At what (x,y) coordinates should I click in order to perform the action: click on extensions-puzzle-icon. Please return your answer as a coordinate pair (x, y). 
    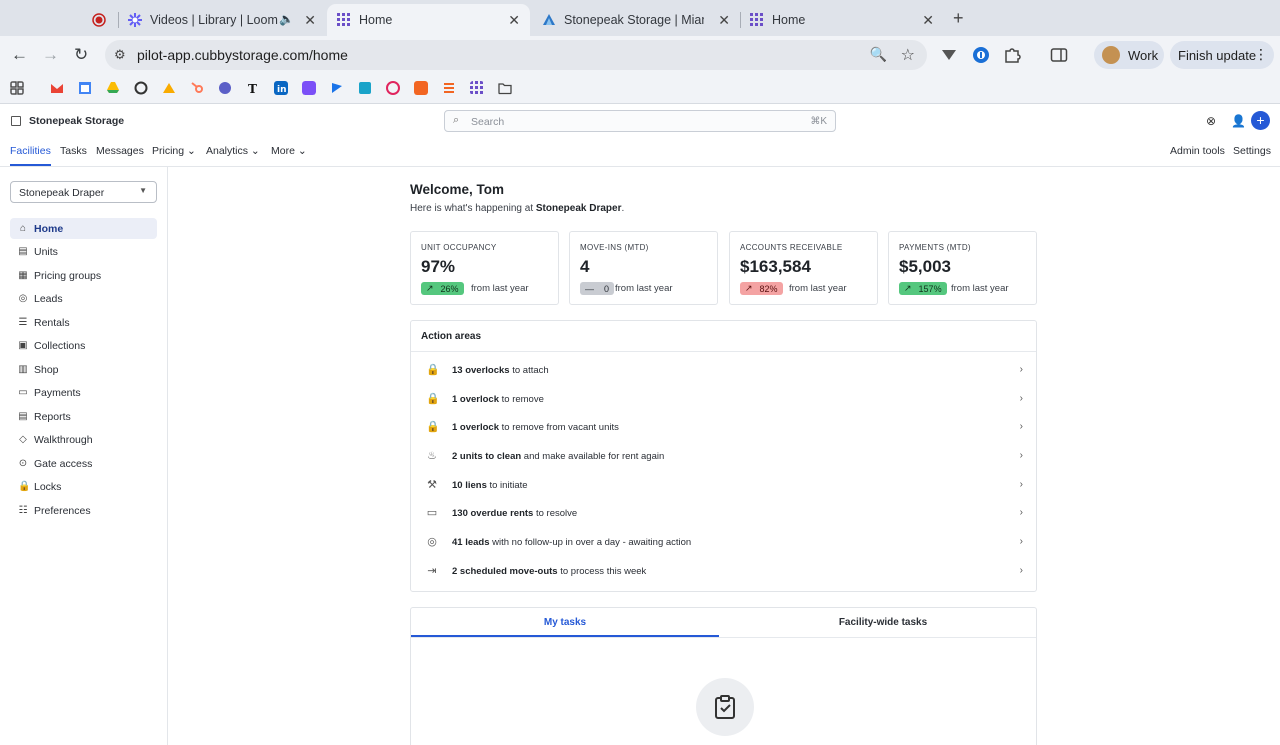
    Looking at the image, I should click on (1012, 55).